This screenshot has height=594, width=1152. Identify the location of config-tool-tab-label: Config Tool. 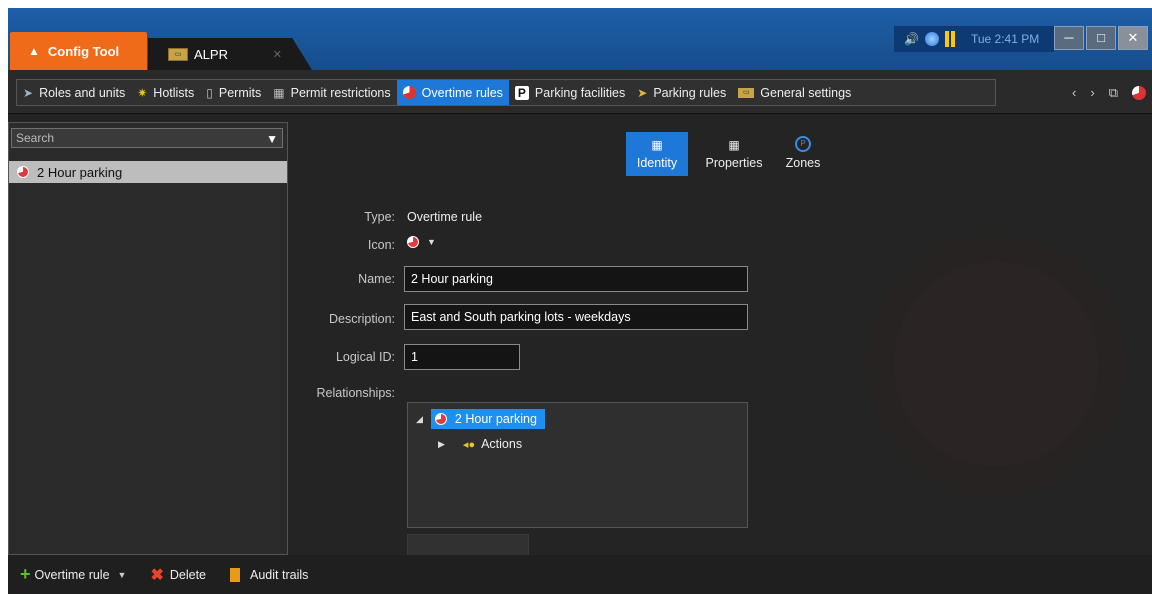
(83, 51).